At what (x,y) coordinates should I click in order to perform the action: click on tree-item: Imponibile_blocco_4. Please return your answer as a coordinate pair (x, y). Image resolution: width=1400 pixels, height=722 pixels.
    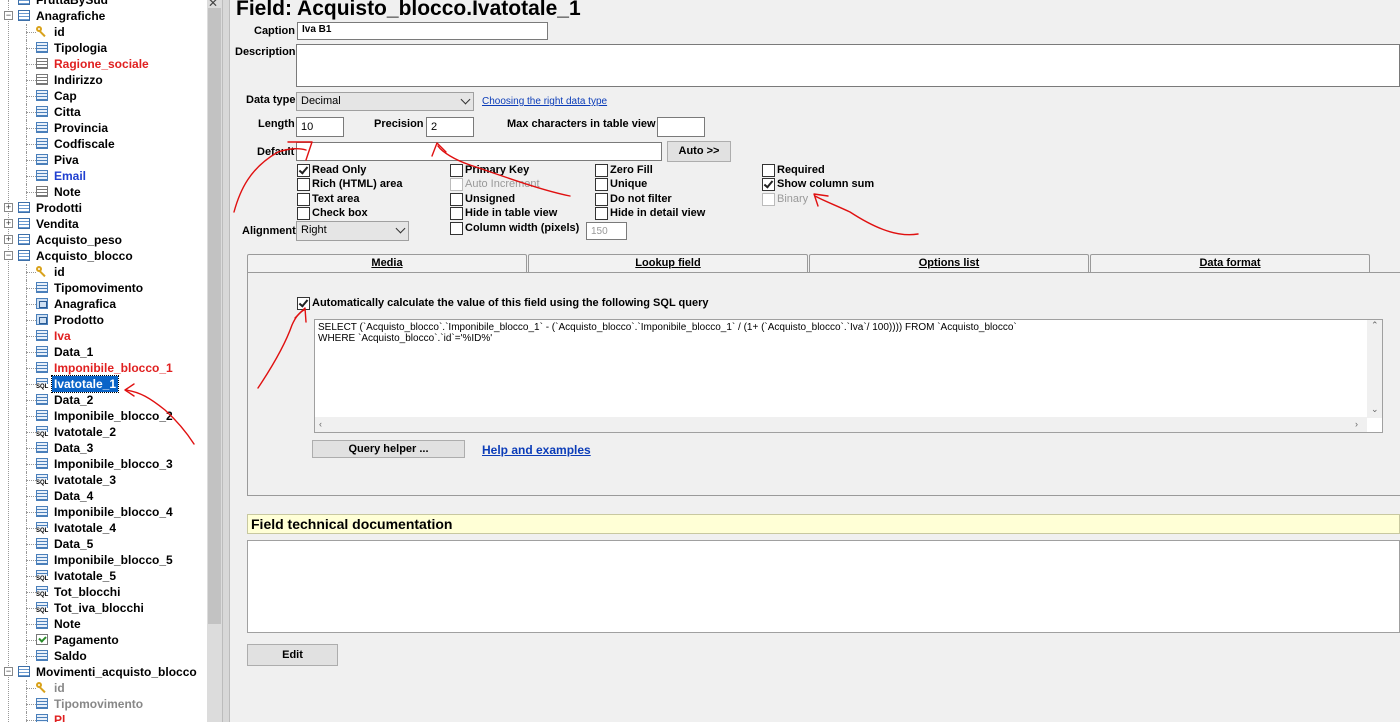
    Looking at the image, I should click on (103, 512).